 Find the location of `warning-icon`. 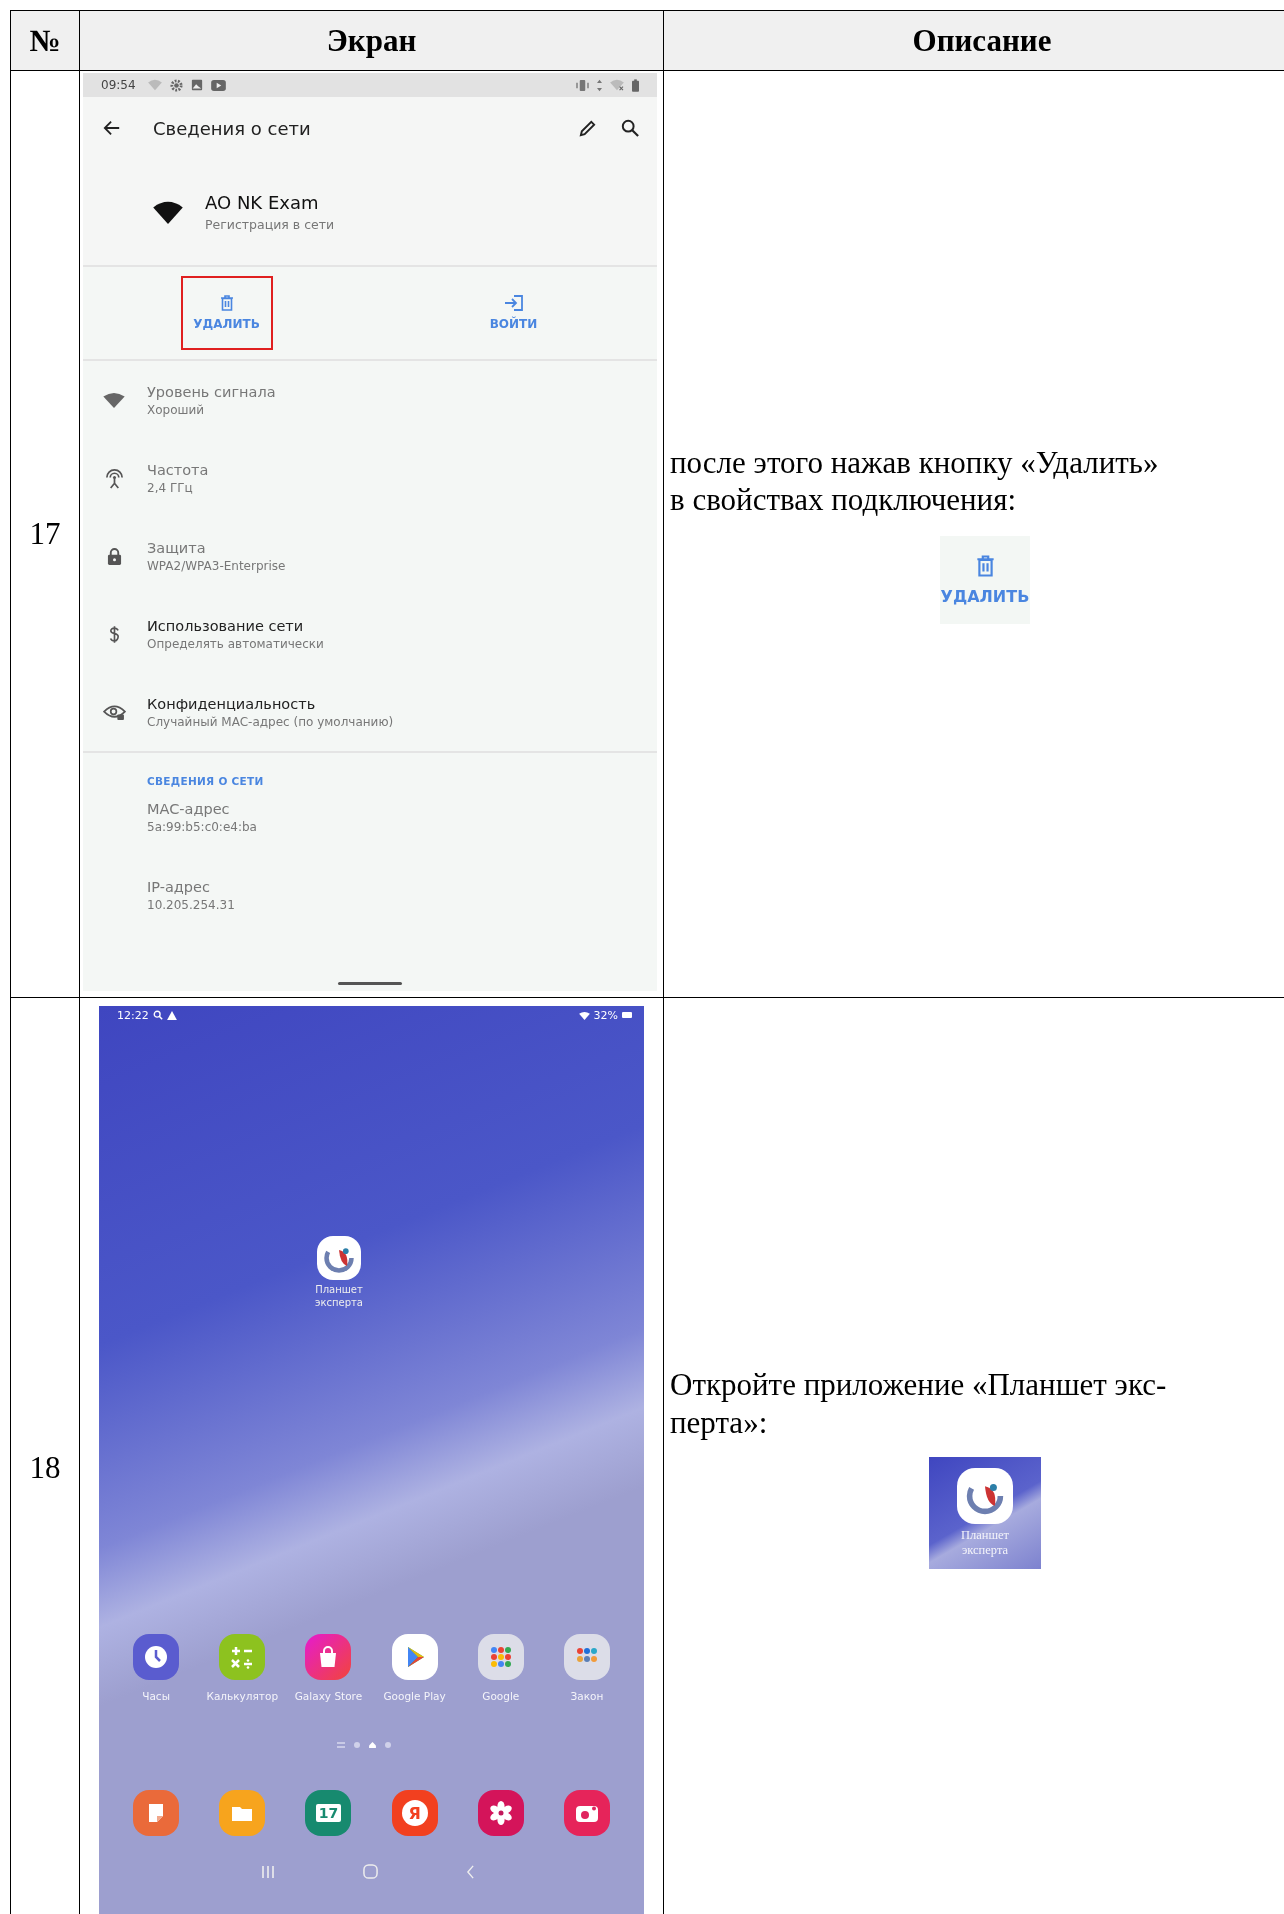

warning-icon is located at coordinates (171, 1015).